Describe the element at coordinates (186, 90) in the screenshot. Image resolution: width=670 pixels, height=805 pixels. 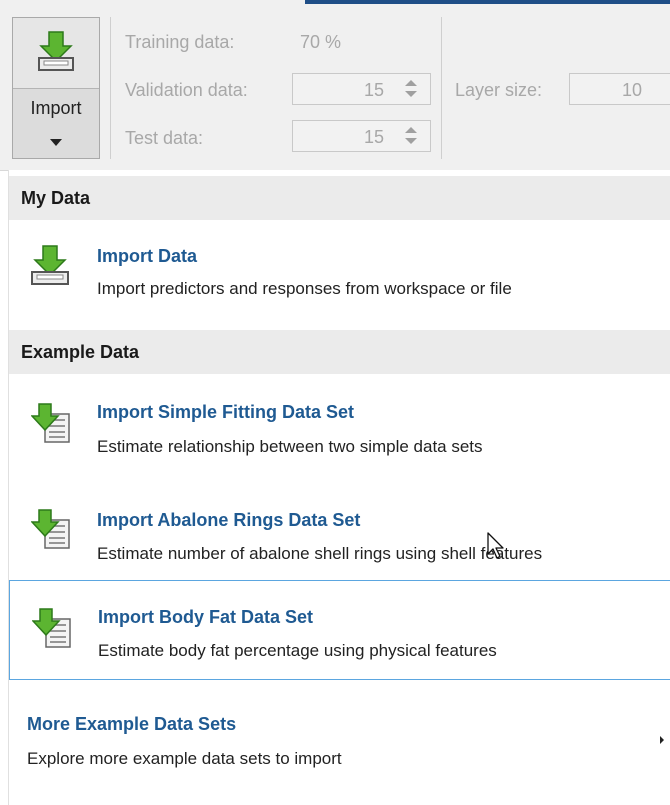
I see `validation-data-label: Validation data:` at that location.